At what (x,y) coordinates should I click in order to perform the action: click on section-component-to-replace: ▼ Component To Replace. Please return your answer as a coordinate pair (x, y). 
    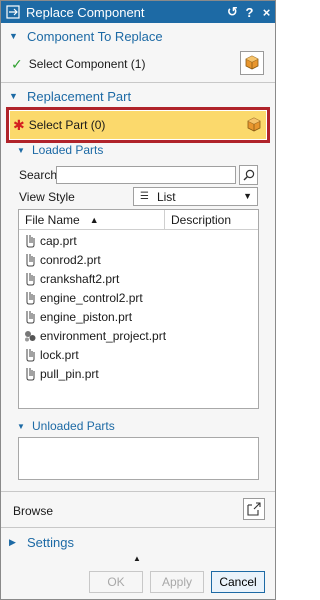
    Looking at the image, I should click on (138, 36).